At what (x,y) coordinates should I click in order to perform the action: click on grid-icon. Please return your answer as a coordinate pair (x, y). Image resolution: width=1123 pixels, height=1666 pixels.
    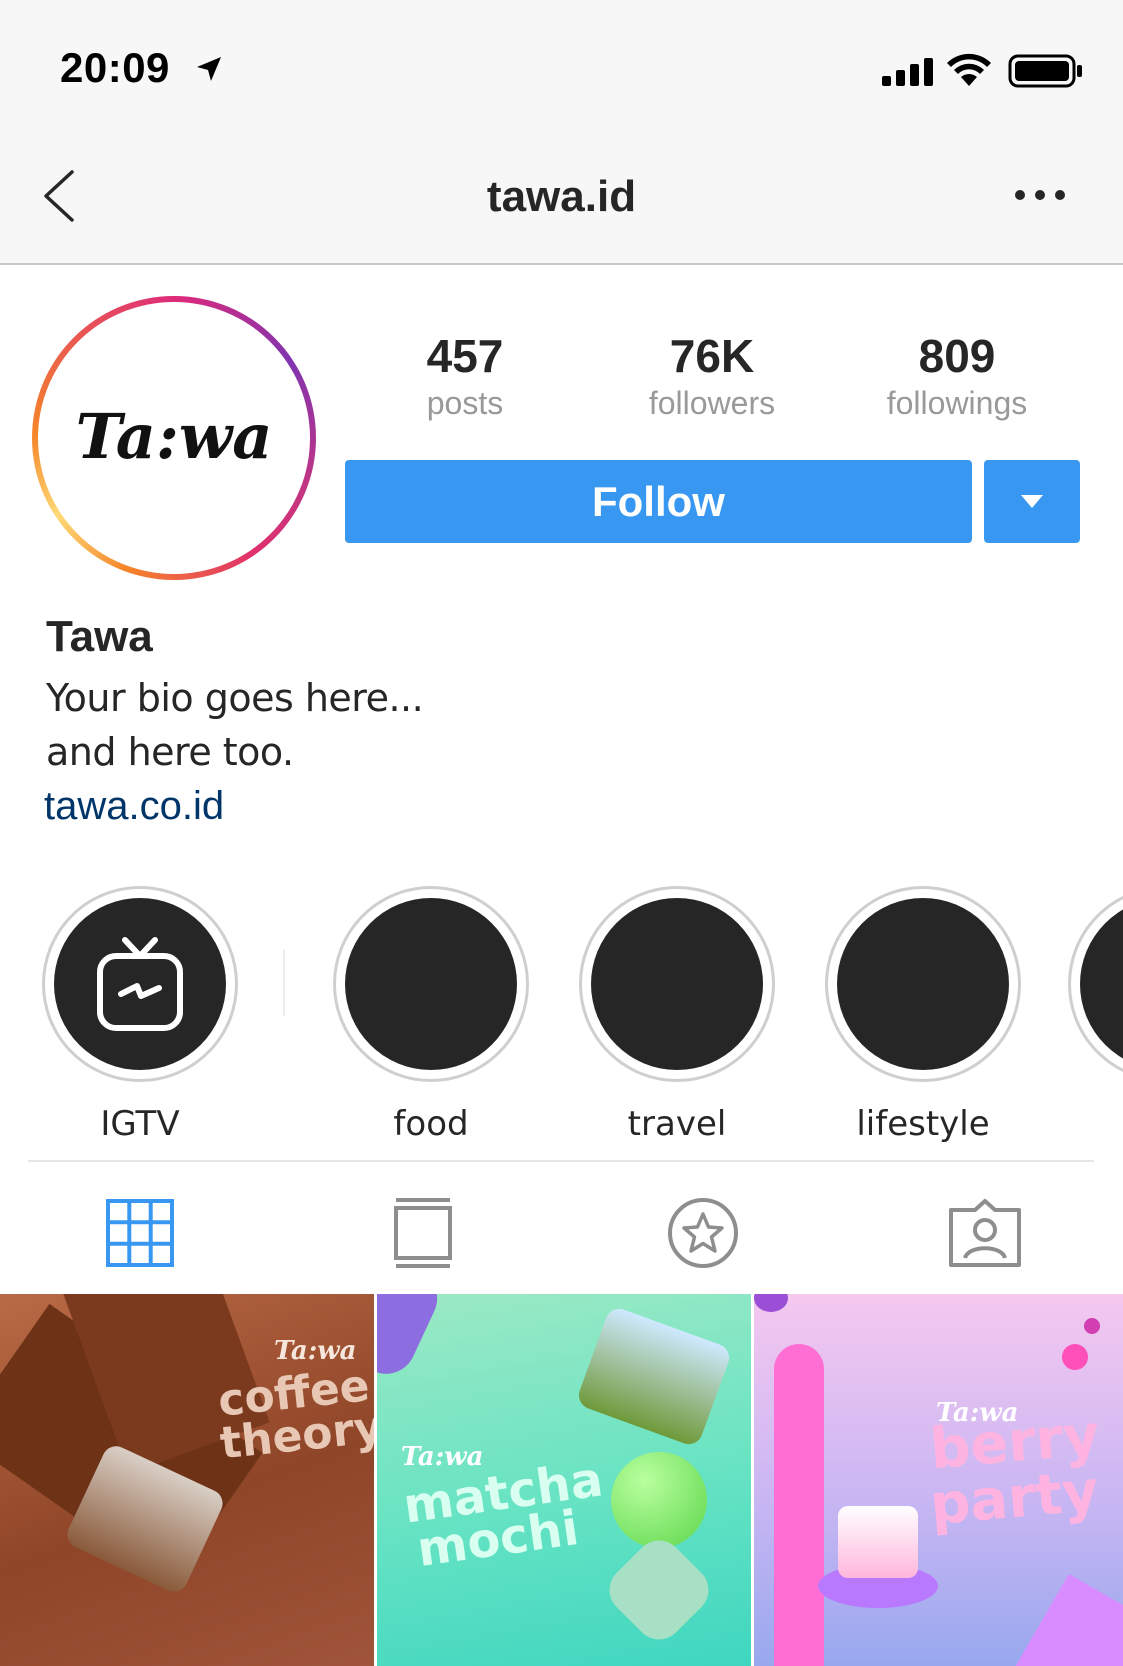
    Looking at the image, I should click on (140, 1233).